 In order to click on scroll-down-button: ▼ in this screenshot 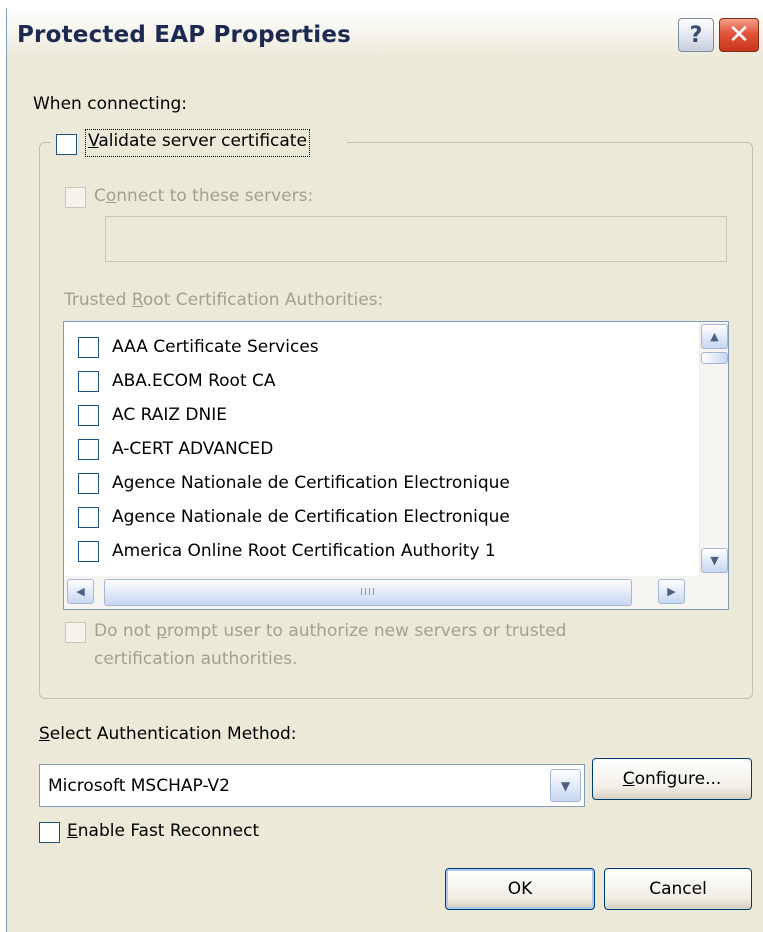, I will do `click(714, 560)`.